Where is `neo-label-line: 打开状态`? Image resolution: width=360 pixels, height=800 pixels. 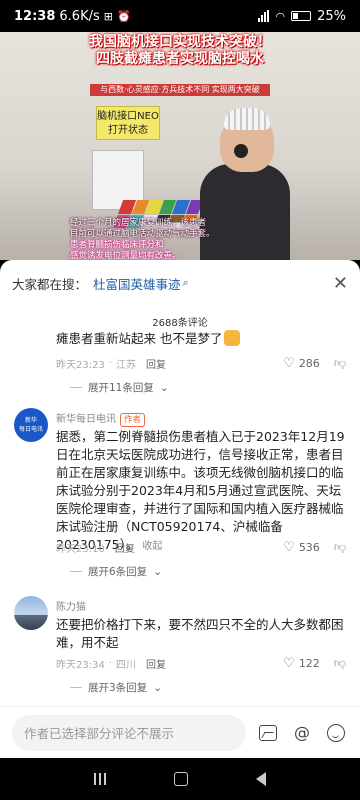
neo-label-line: 打开状态 is located at coordinates (128, 130).